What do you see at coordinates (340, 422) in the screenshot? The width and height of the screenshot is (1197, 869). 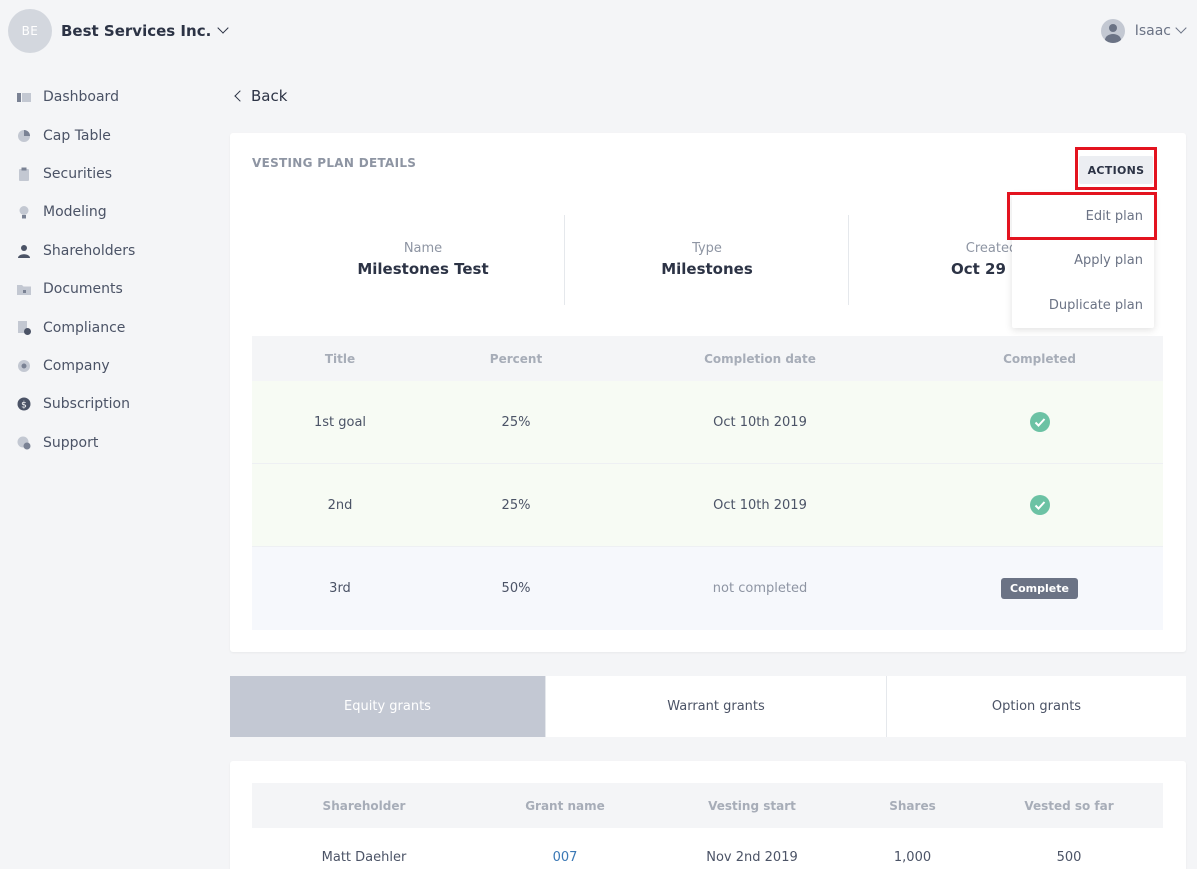 I see `milestone-title: 1st goal` at bounding box center [340, 422].